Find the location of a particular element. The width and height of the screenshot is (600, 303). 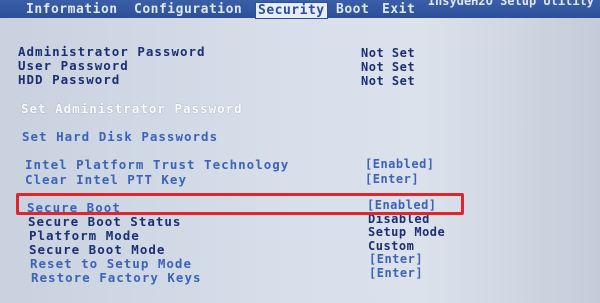

restore-factory-keys-value: [Enter] is located at coordinates (396, 273).